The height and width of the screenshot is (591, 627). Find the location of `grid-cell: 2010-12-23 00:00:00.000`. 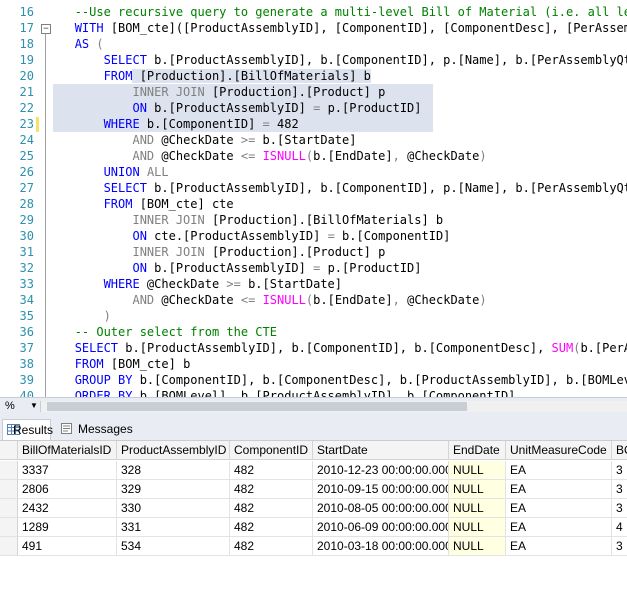

grid-cell: 2010-12-23 00:00:00.000 is located at coordinates (381, 470).